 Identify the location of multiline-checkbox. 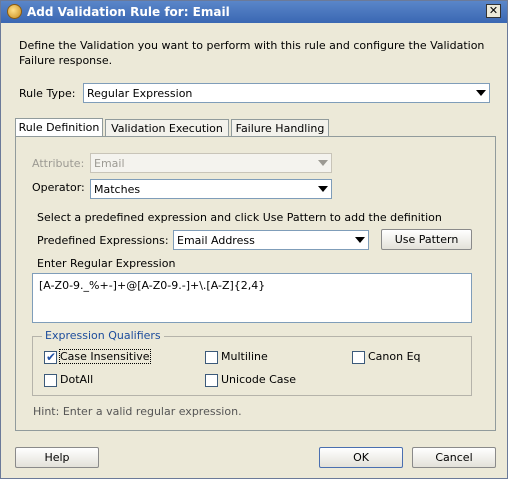
(211, 357).